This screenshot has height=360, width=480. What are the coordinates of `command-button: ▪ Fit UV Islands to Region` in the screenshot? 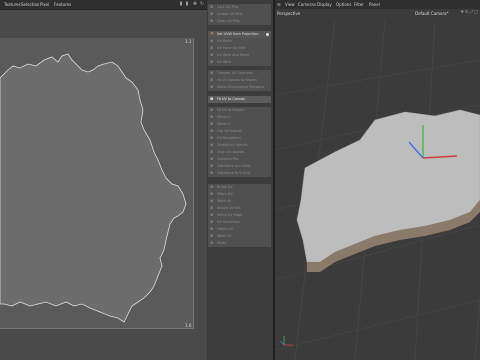 It's located at (239, 80).